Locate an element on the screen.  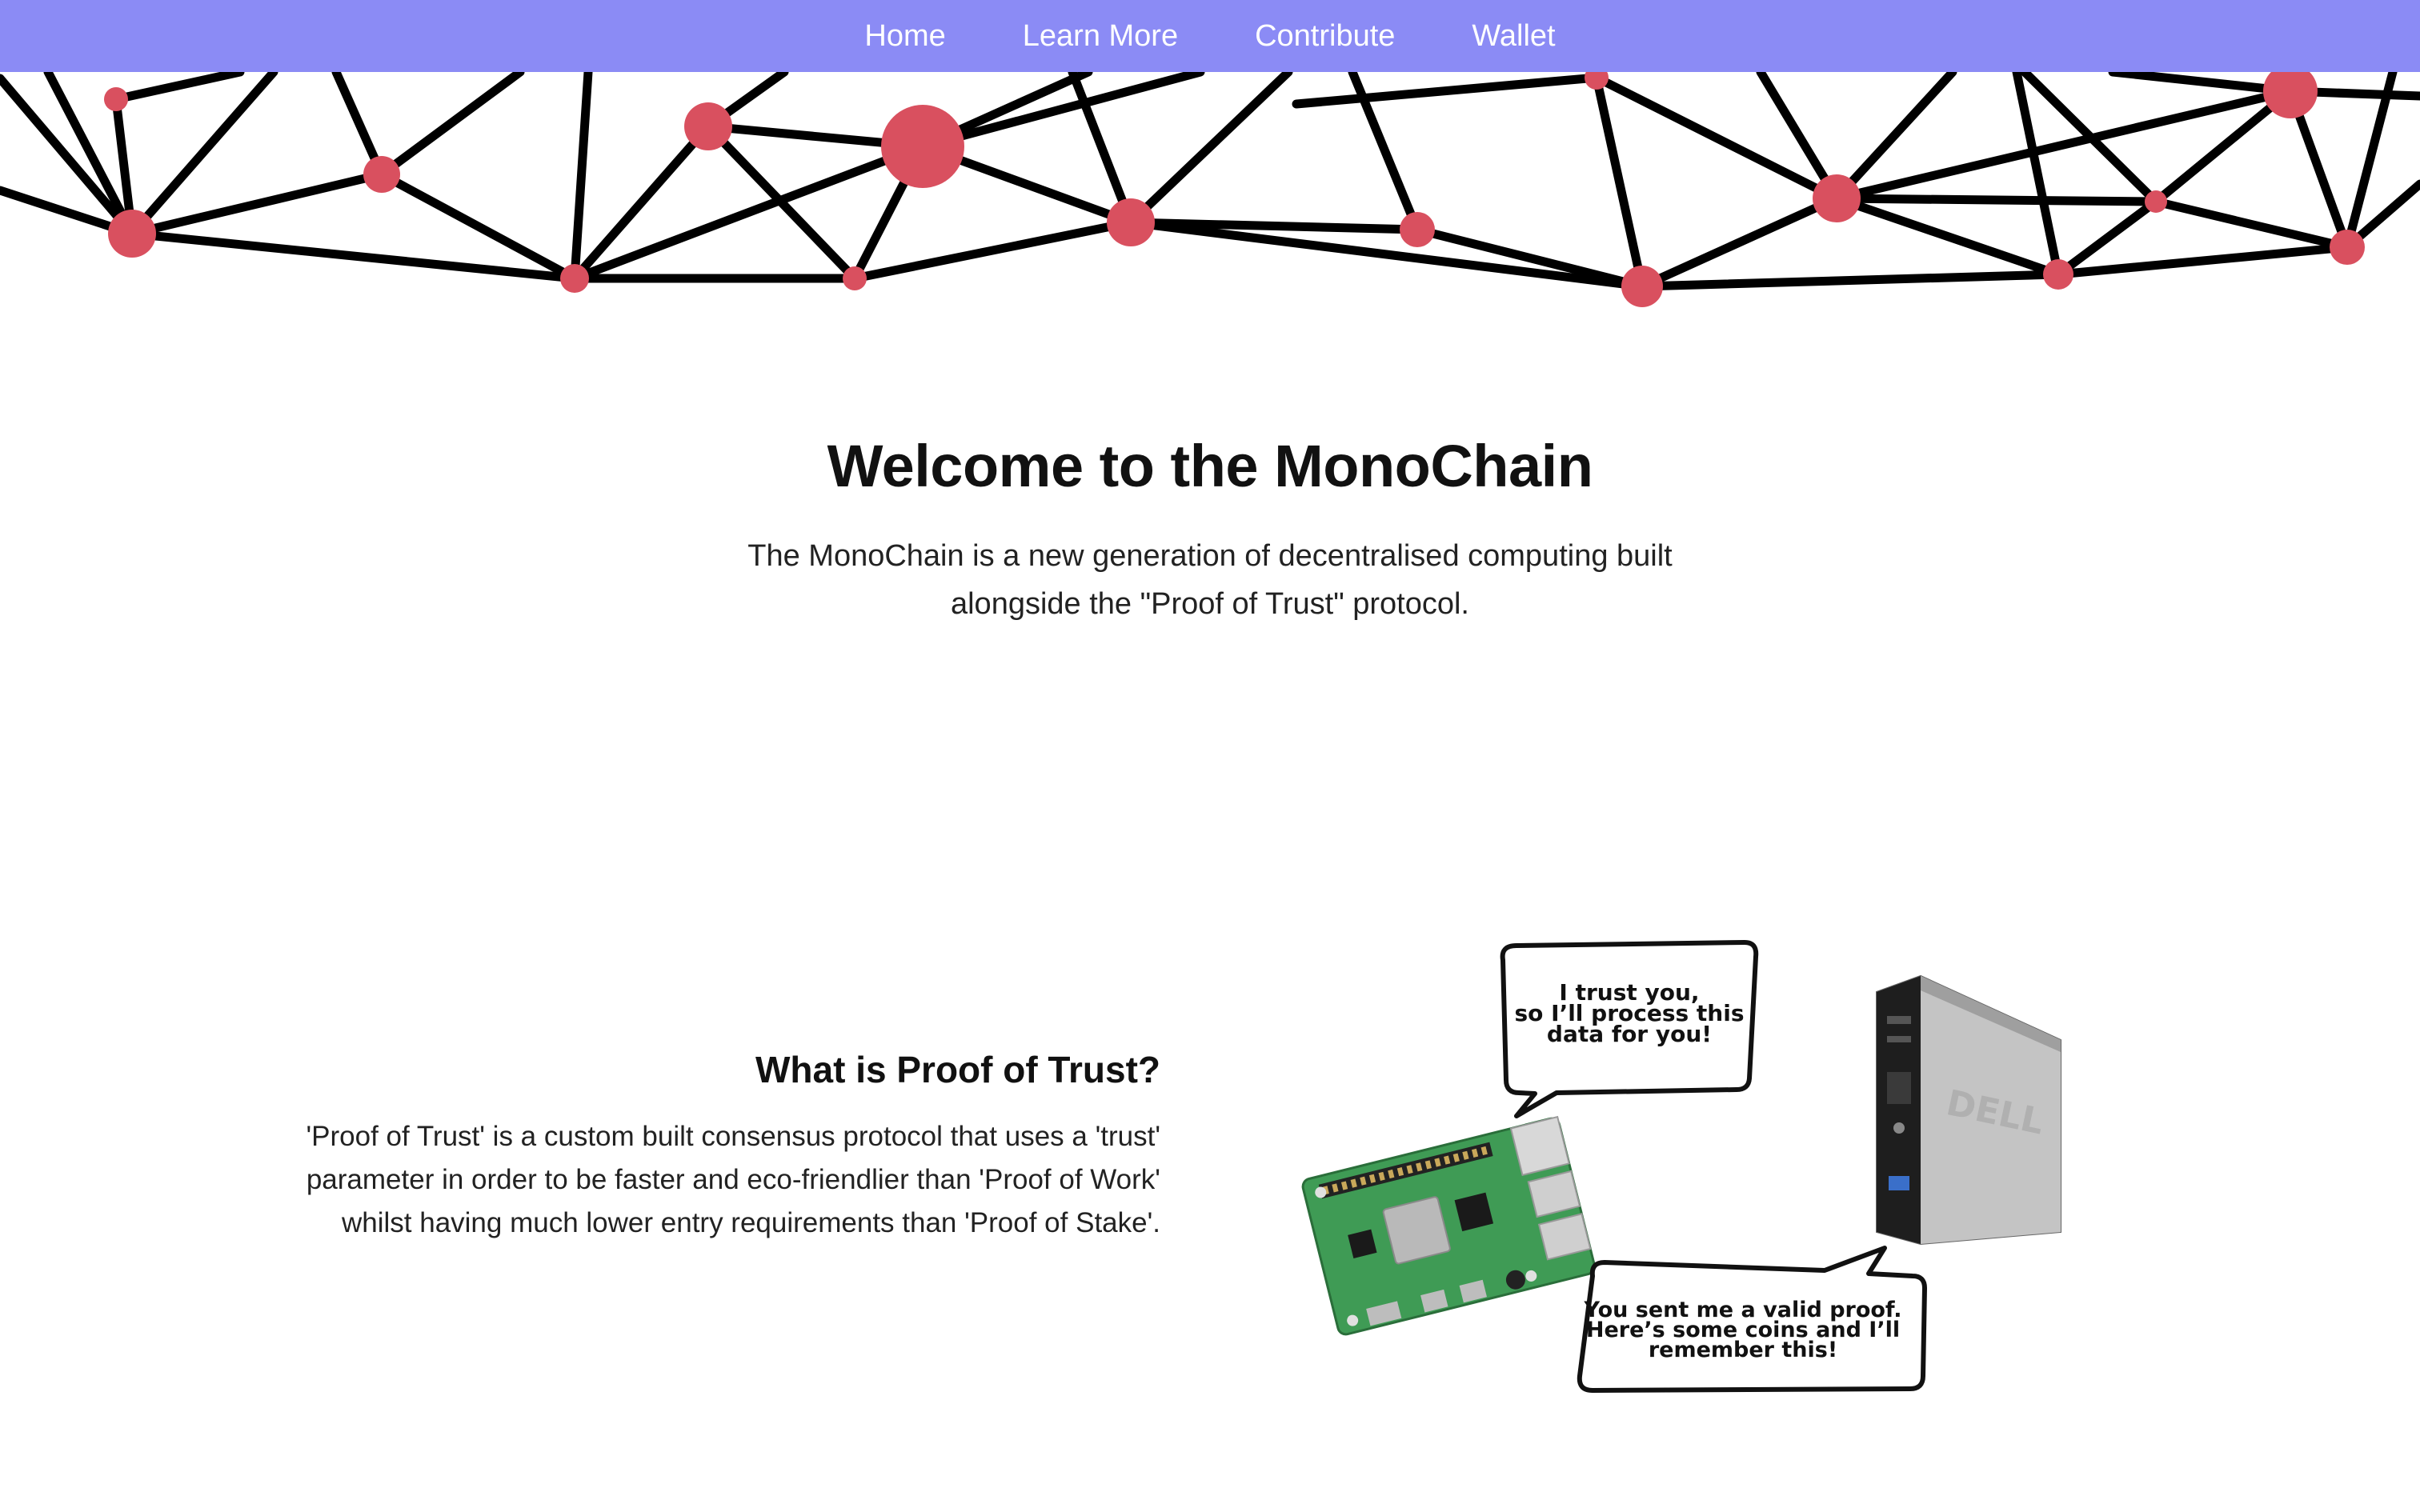
network-edges is located at coordinates (1210, 179).